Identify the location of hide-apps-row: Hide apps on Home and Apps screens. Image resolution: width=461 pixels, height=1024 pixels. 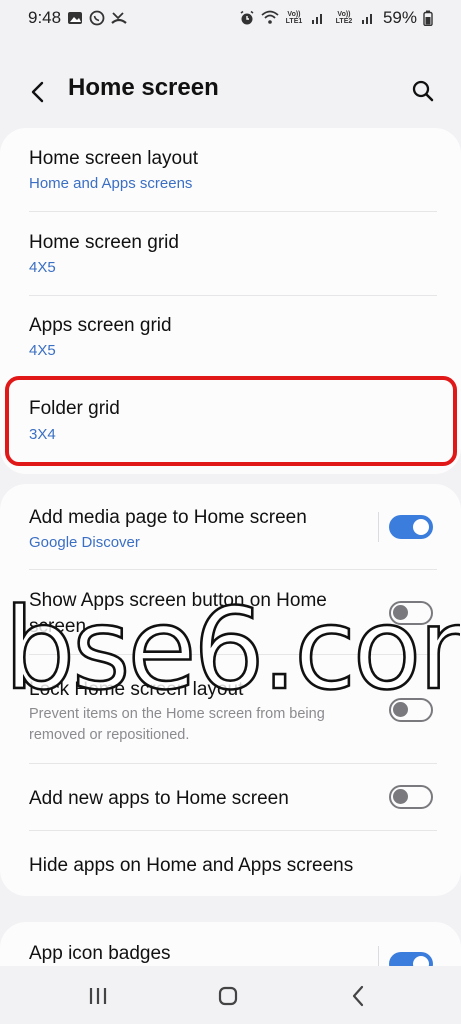
(230, 863).